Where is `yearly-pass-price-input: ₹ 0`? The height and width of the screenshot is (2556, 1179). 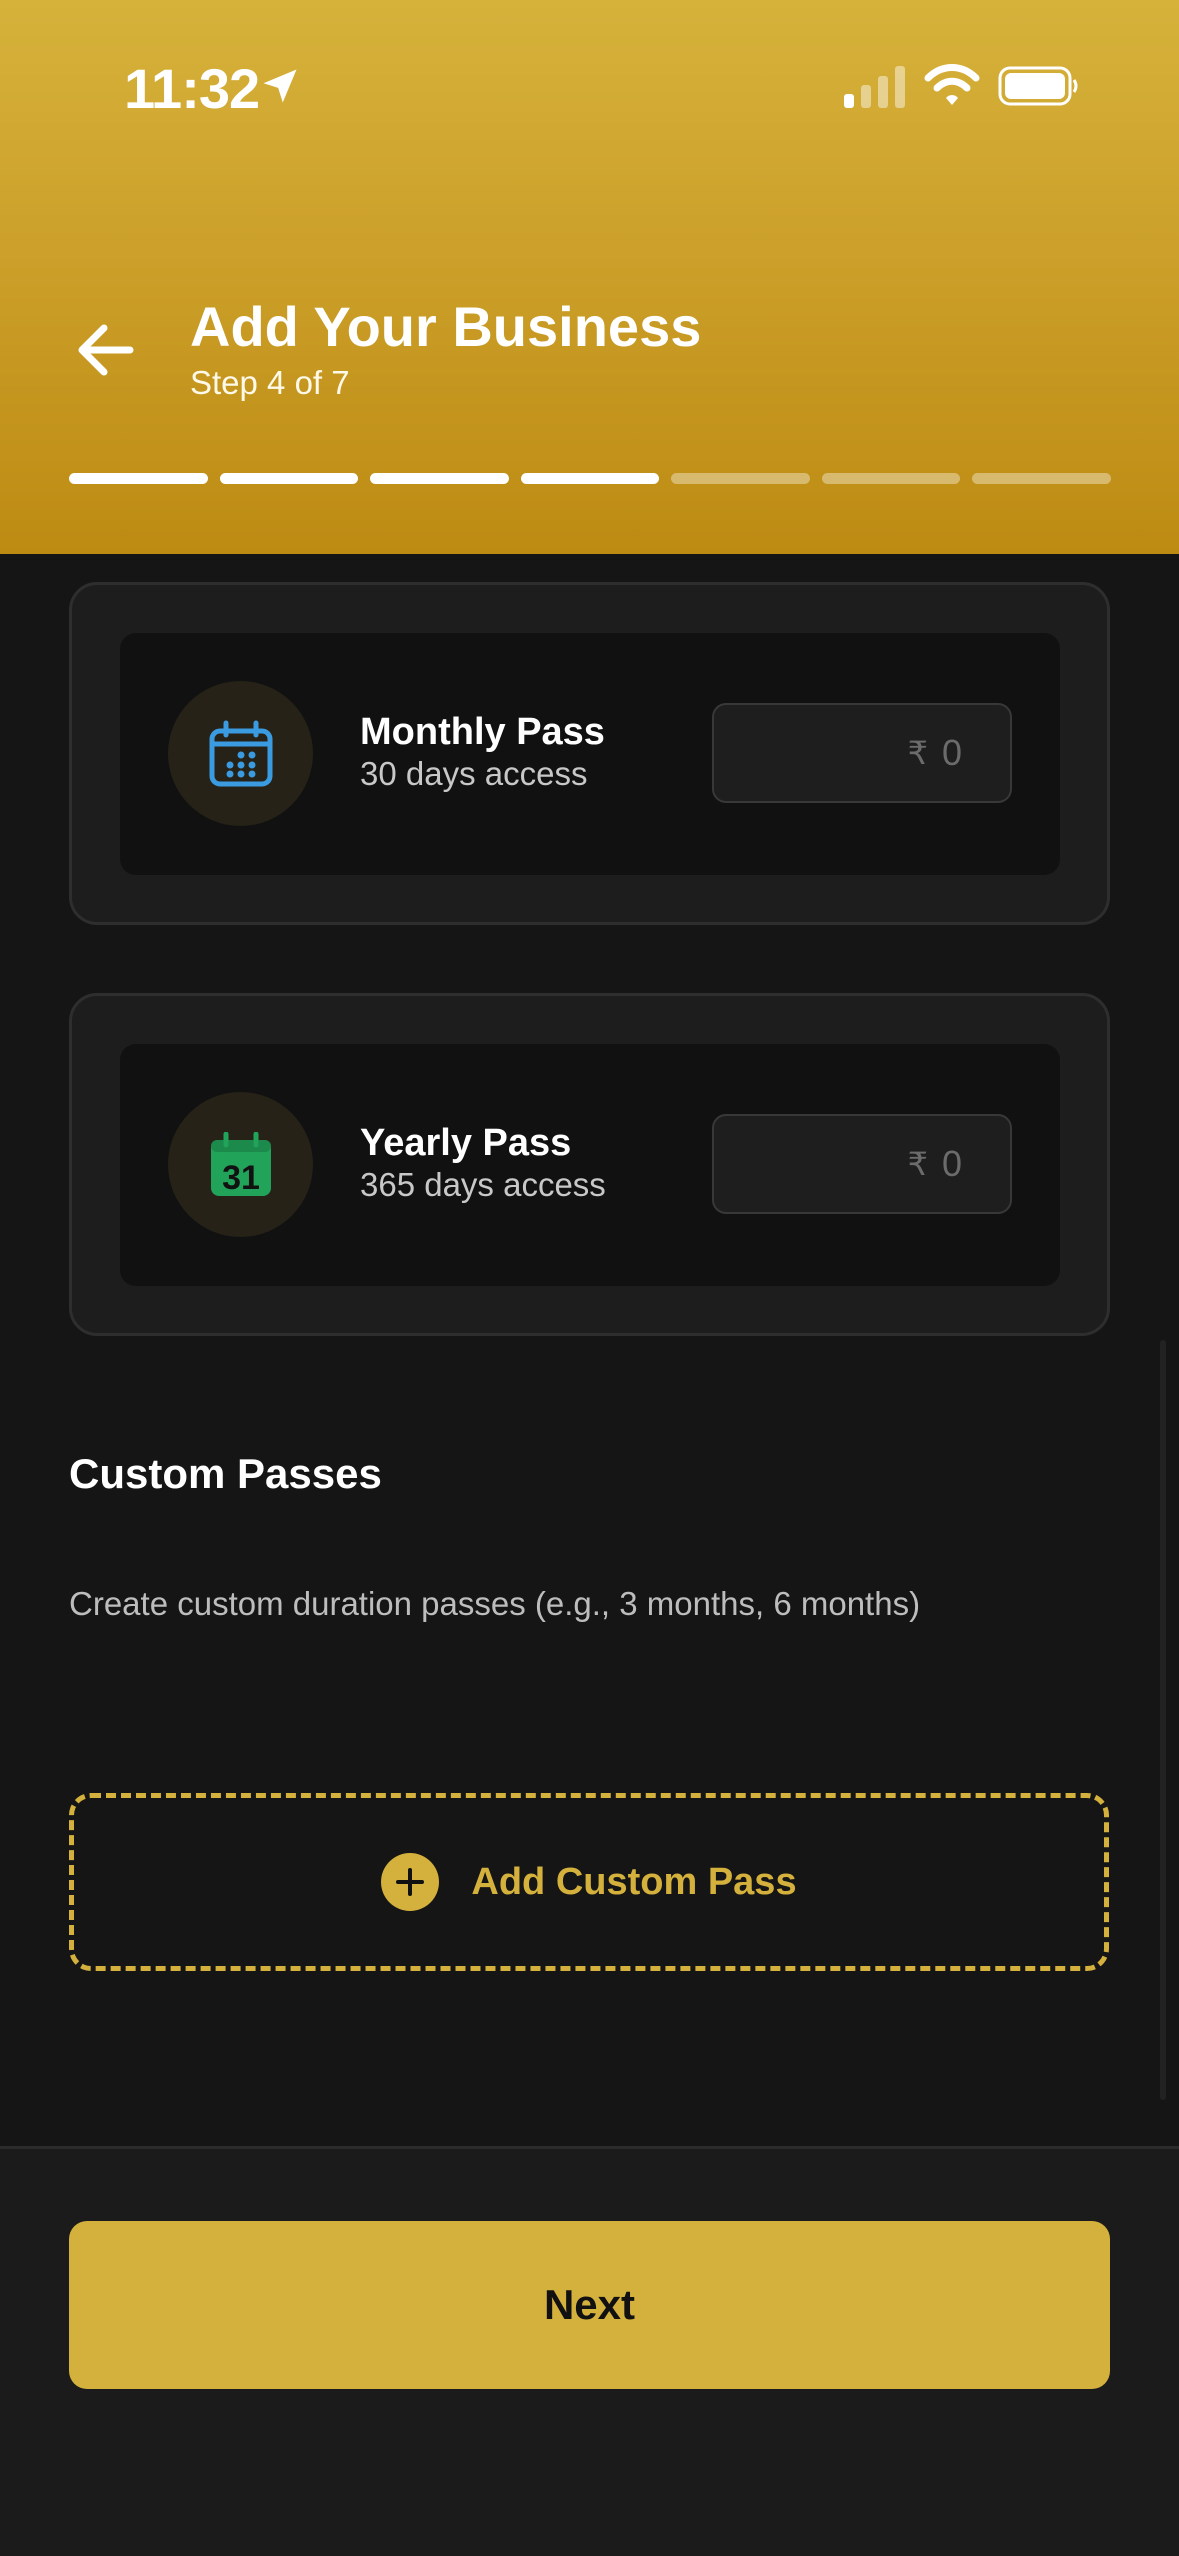 yearly-pass-price-input: ₹ 0 is located at coordinates (862, 1164).